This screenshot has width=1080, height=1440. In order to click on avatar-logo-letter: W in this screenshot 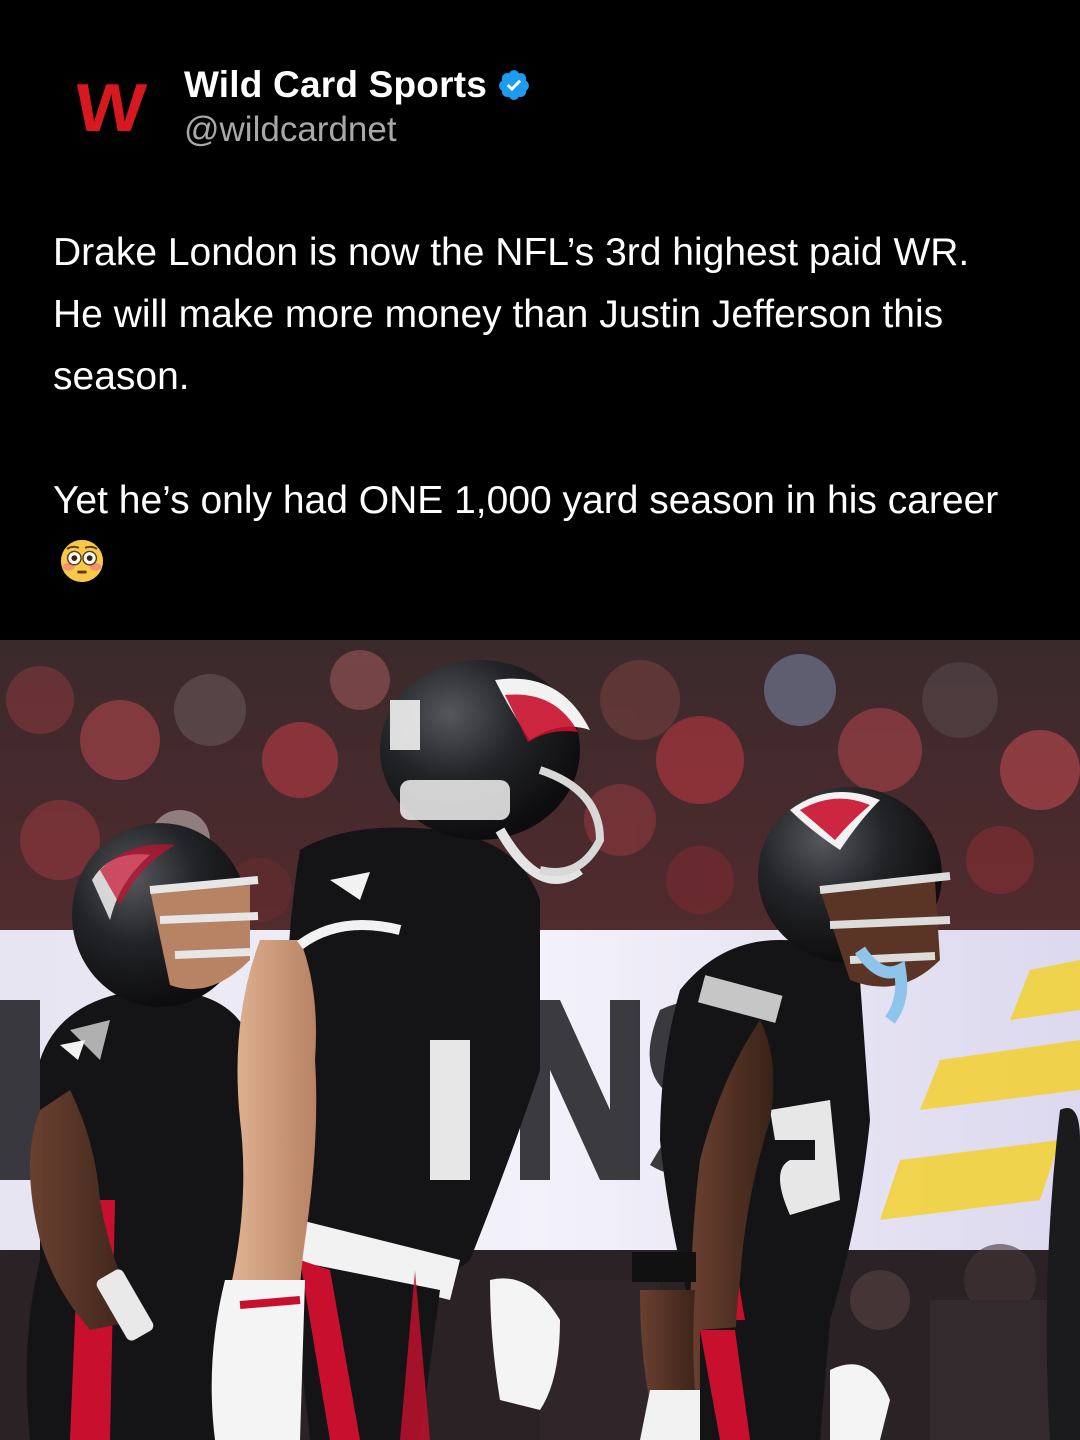, I will do `click(108, 108)`.